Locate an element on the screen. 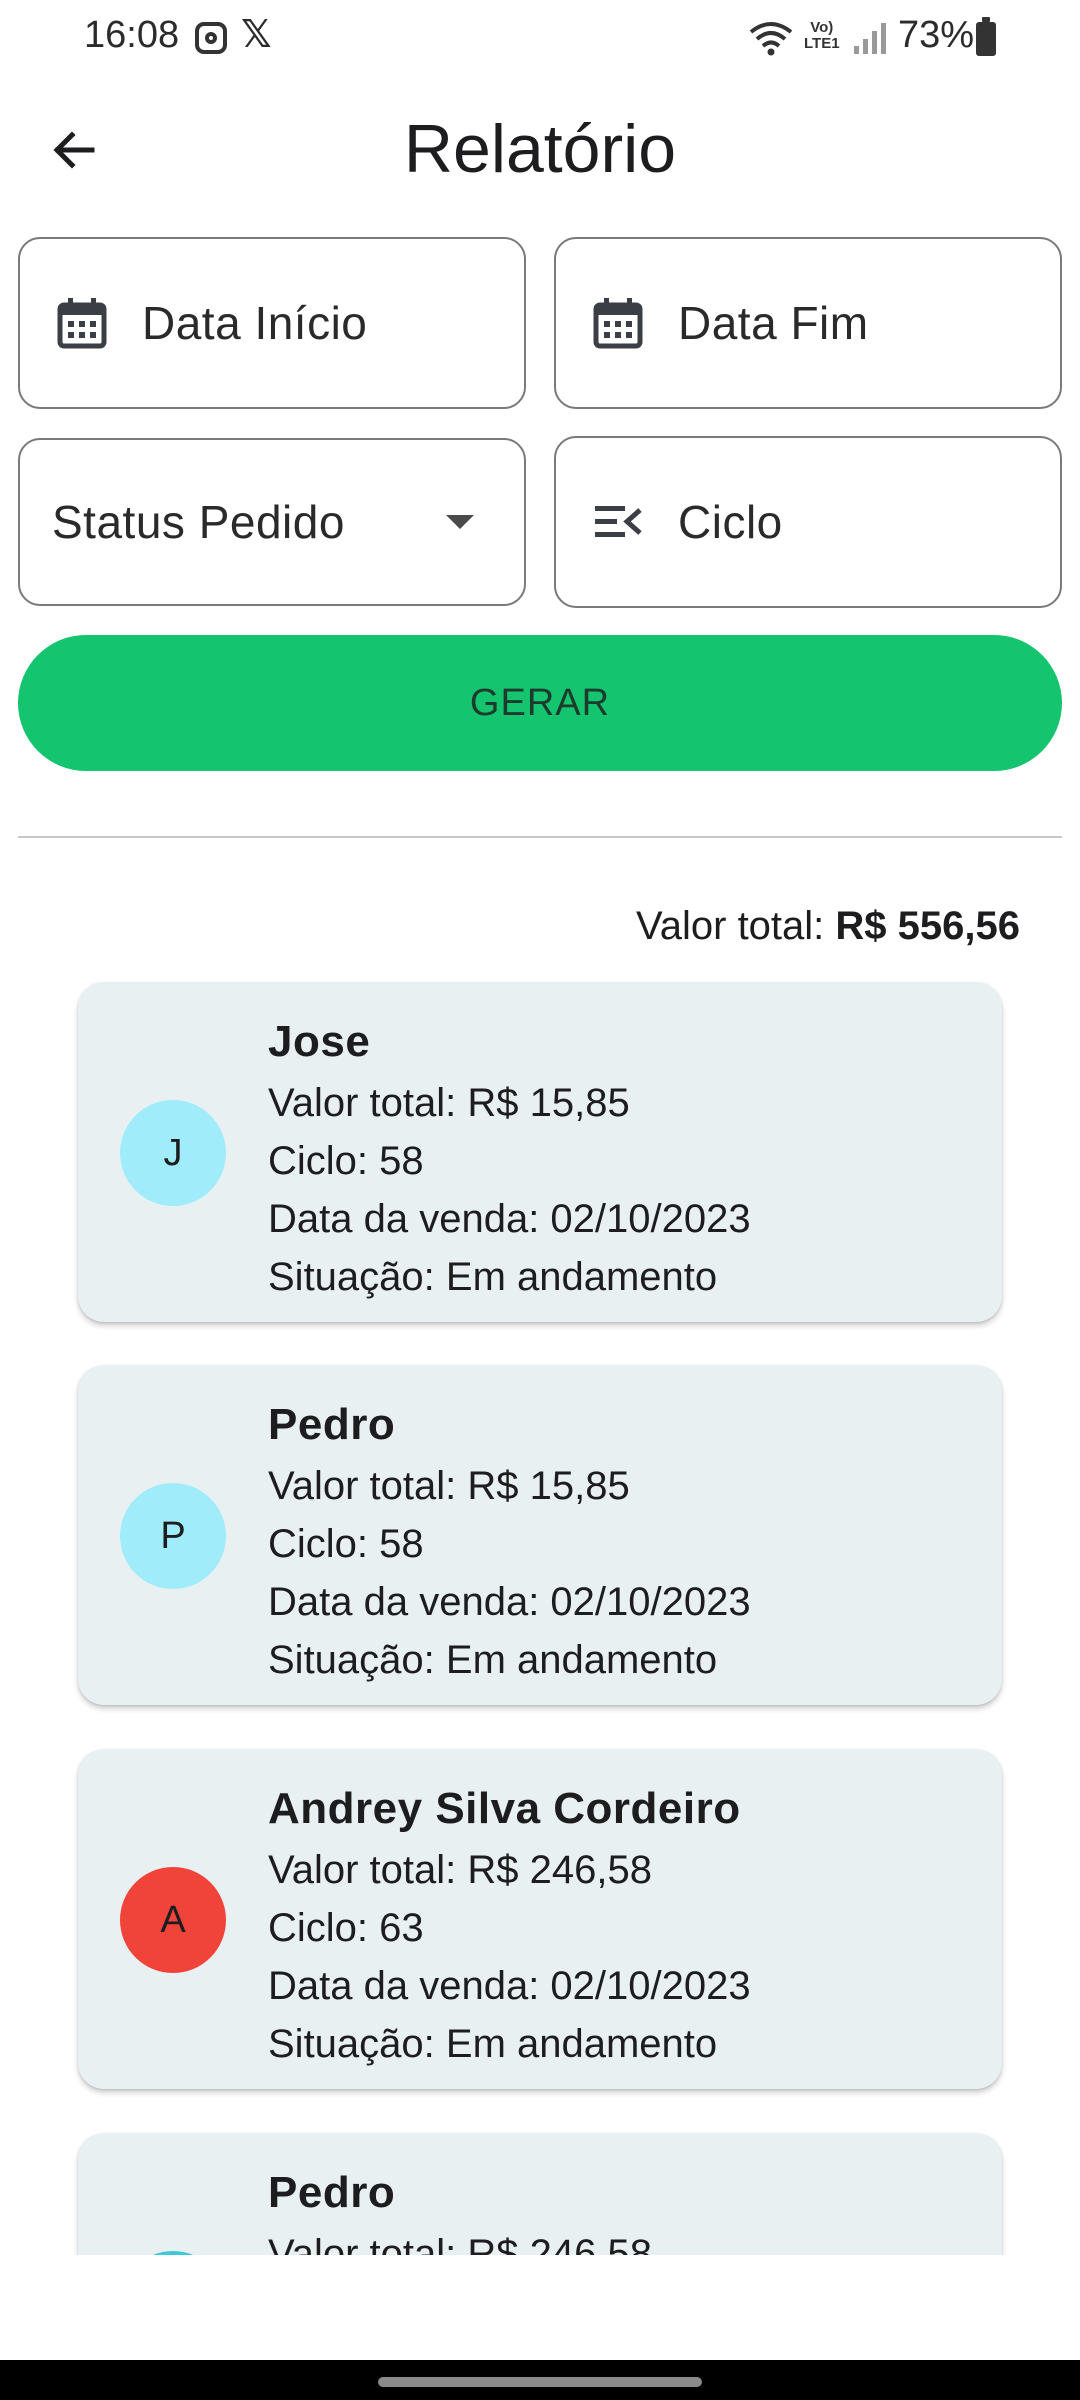 The image size is (1080, 2400). volte-top-label: Vo) is located at coordinates (822, 27).